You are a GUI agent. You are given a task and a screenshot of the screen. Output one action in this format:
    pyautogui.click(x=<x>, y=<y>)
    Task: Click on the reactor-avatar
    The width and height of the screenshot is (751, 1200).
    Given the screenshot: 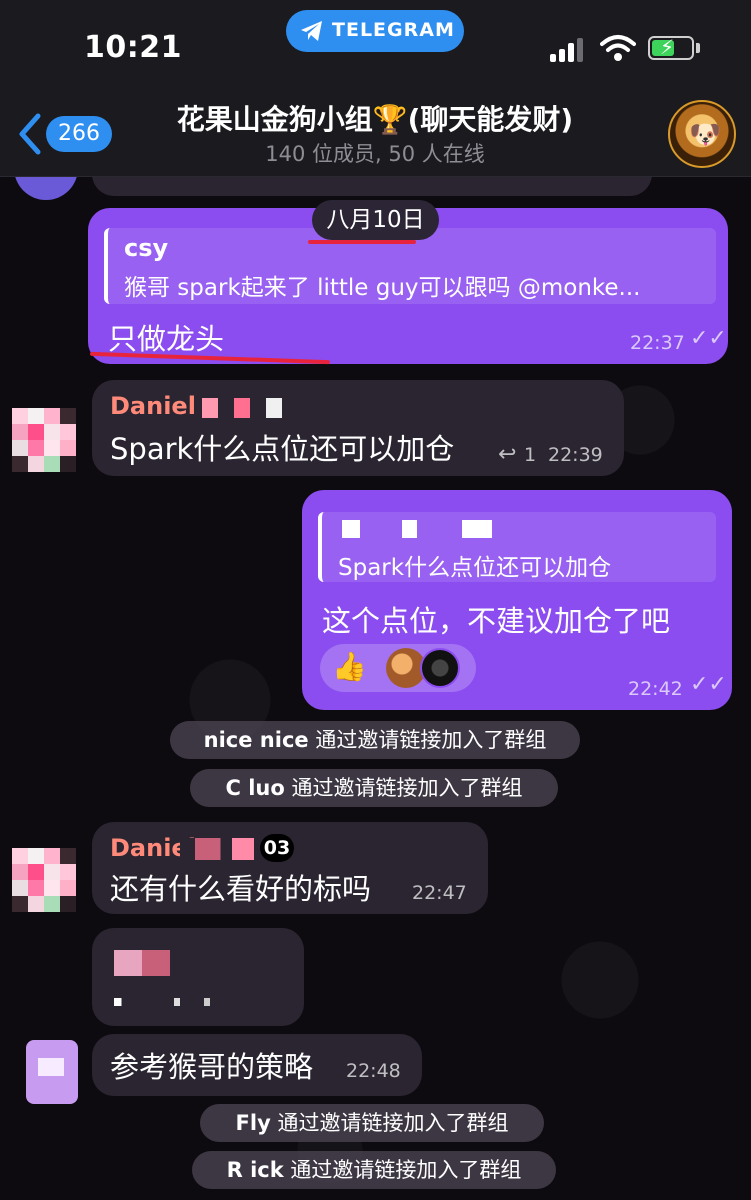 What is the action you would take?
    pyautogui.click(x=440, y=668)
    